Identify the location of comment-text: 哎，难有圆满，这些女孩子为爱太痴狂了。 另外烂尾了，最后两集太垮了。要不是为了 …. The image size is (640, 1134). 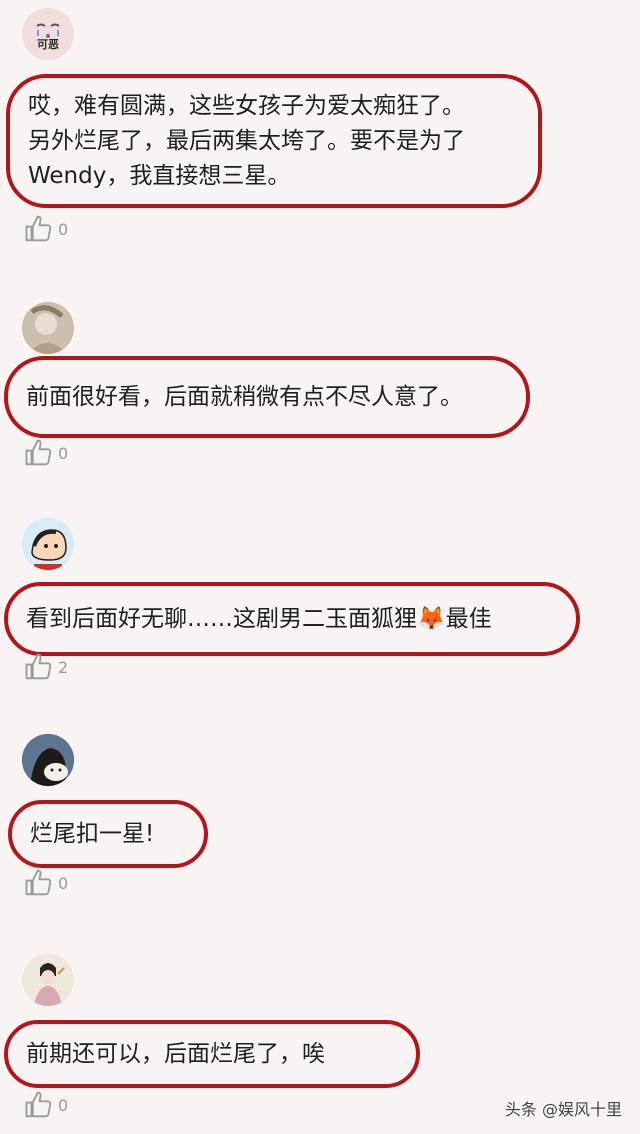
(246, 140).